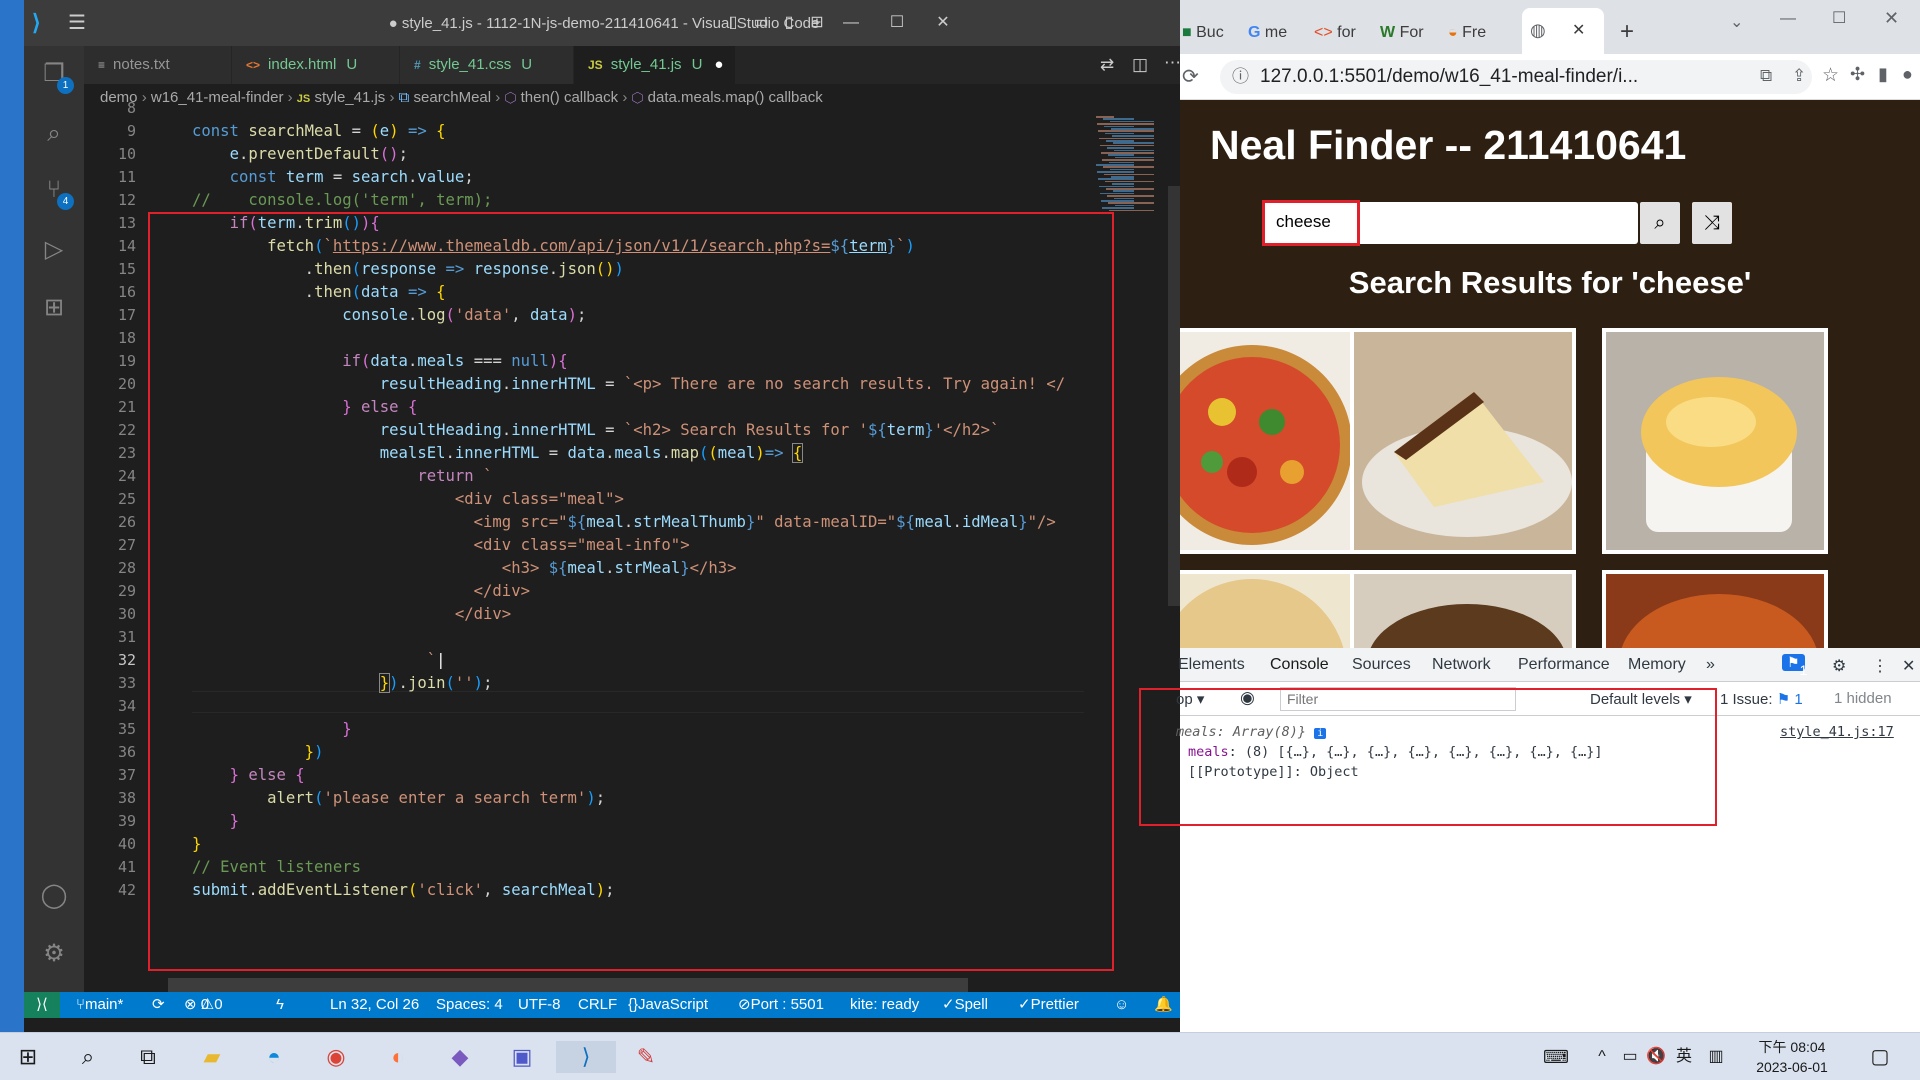 The image size is (1920, 1080). What do you see at coordinates (158, 65) in the screenshot?
I see `tab-notes: ≡ notes.txt` at bounding box center [158, 65].